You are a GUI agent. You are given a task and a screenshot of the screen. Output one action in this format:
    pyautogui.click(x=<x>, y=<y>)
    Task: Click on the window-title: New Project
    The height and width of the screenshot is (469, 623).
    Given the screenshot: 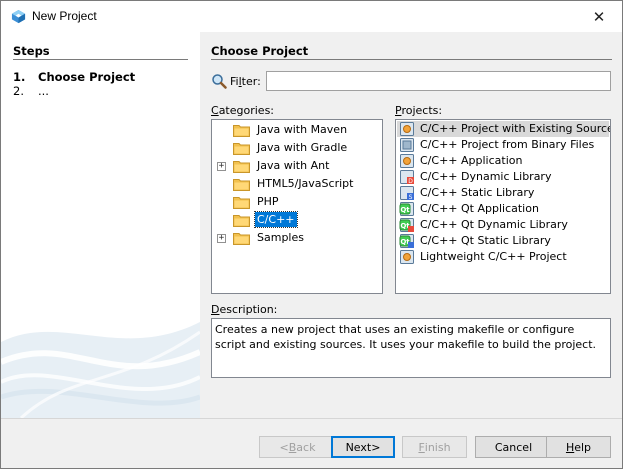 What is the action you would take?
    pyautogui.click(x=64, y=16)
    